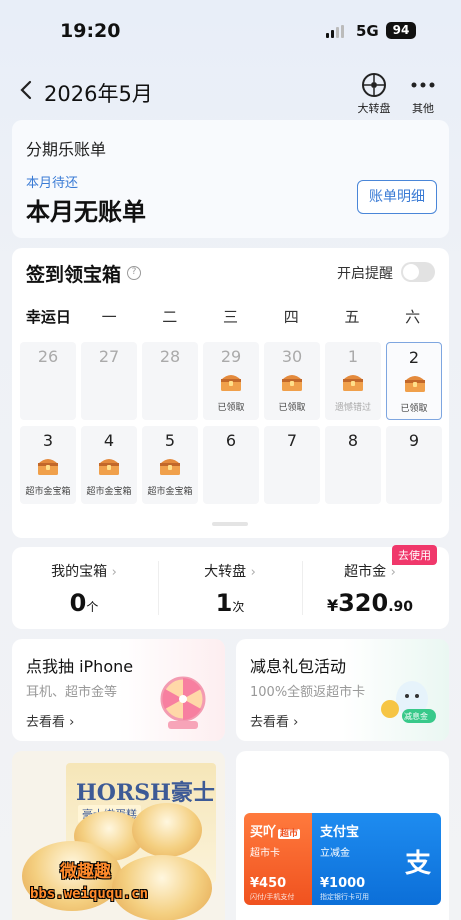 This screenshot has height=920, width=461. I want to click on status-bar: 19:20 5G 94, so click(230, 32).